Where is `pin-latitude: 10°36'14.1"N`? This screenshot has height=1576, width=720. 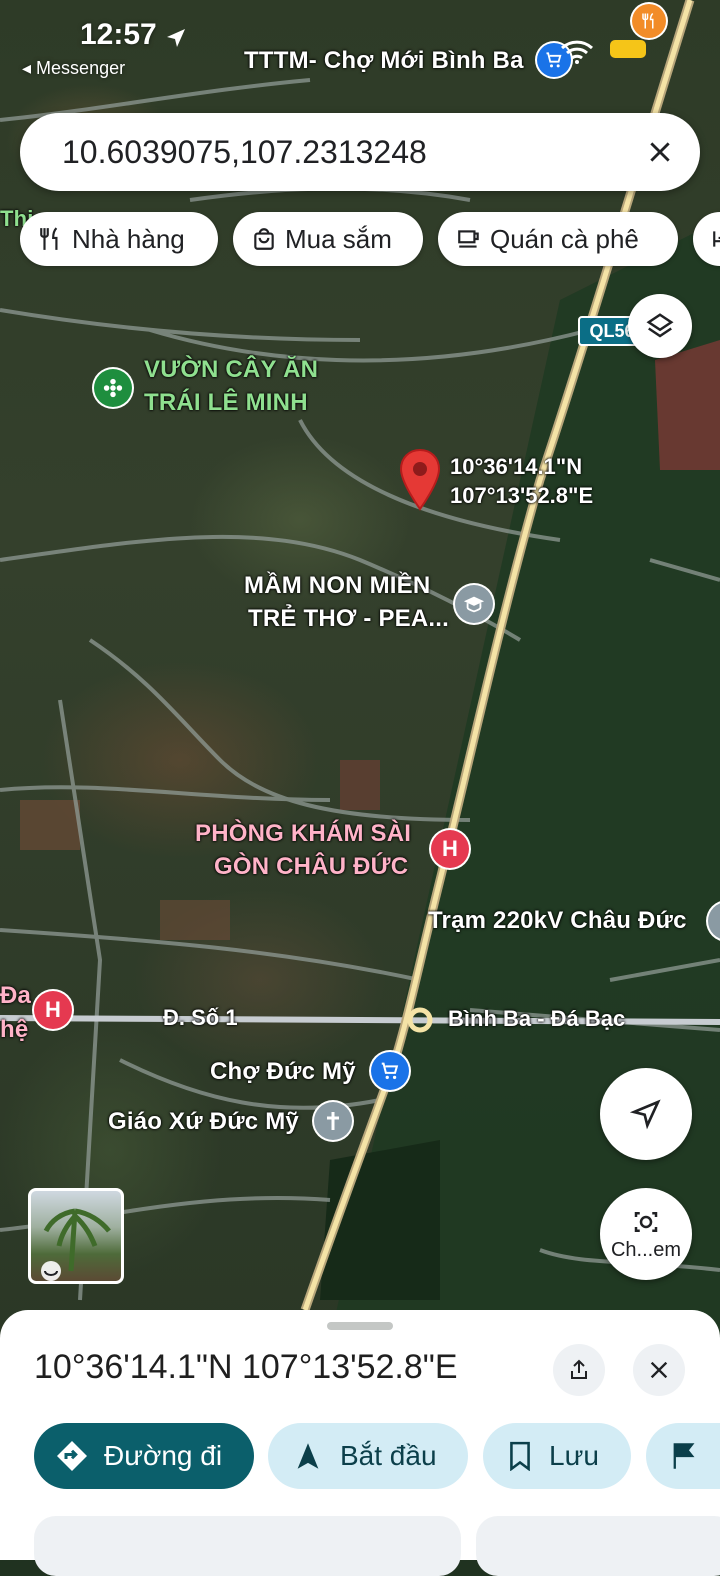 pin-latitude: 10°36'14.1"N is located at coordinates (516, 466).